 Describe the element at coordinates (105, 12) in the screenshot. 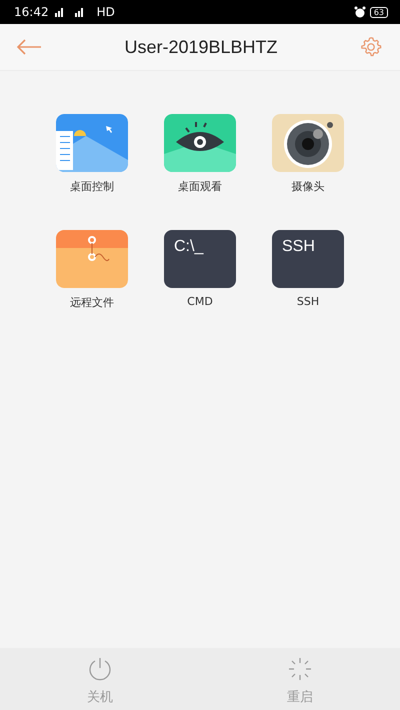

I see `network-type: HD` at that location.